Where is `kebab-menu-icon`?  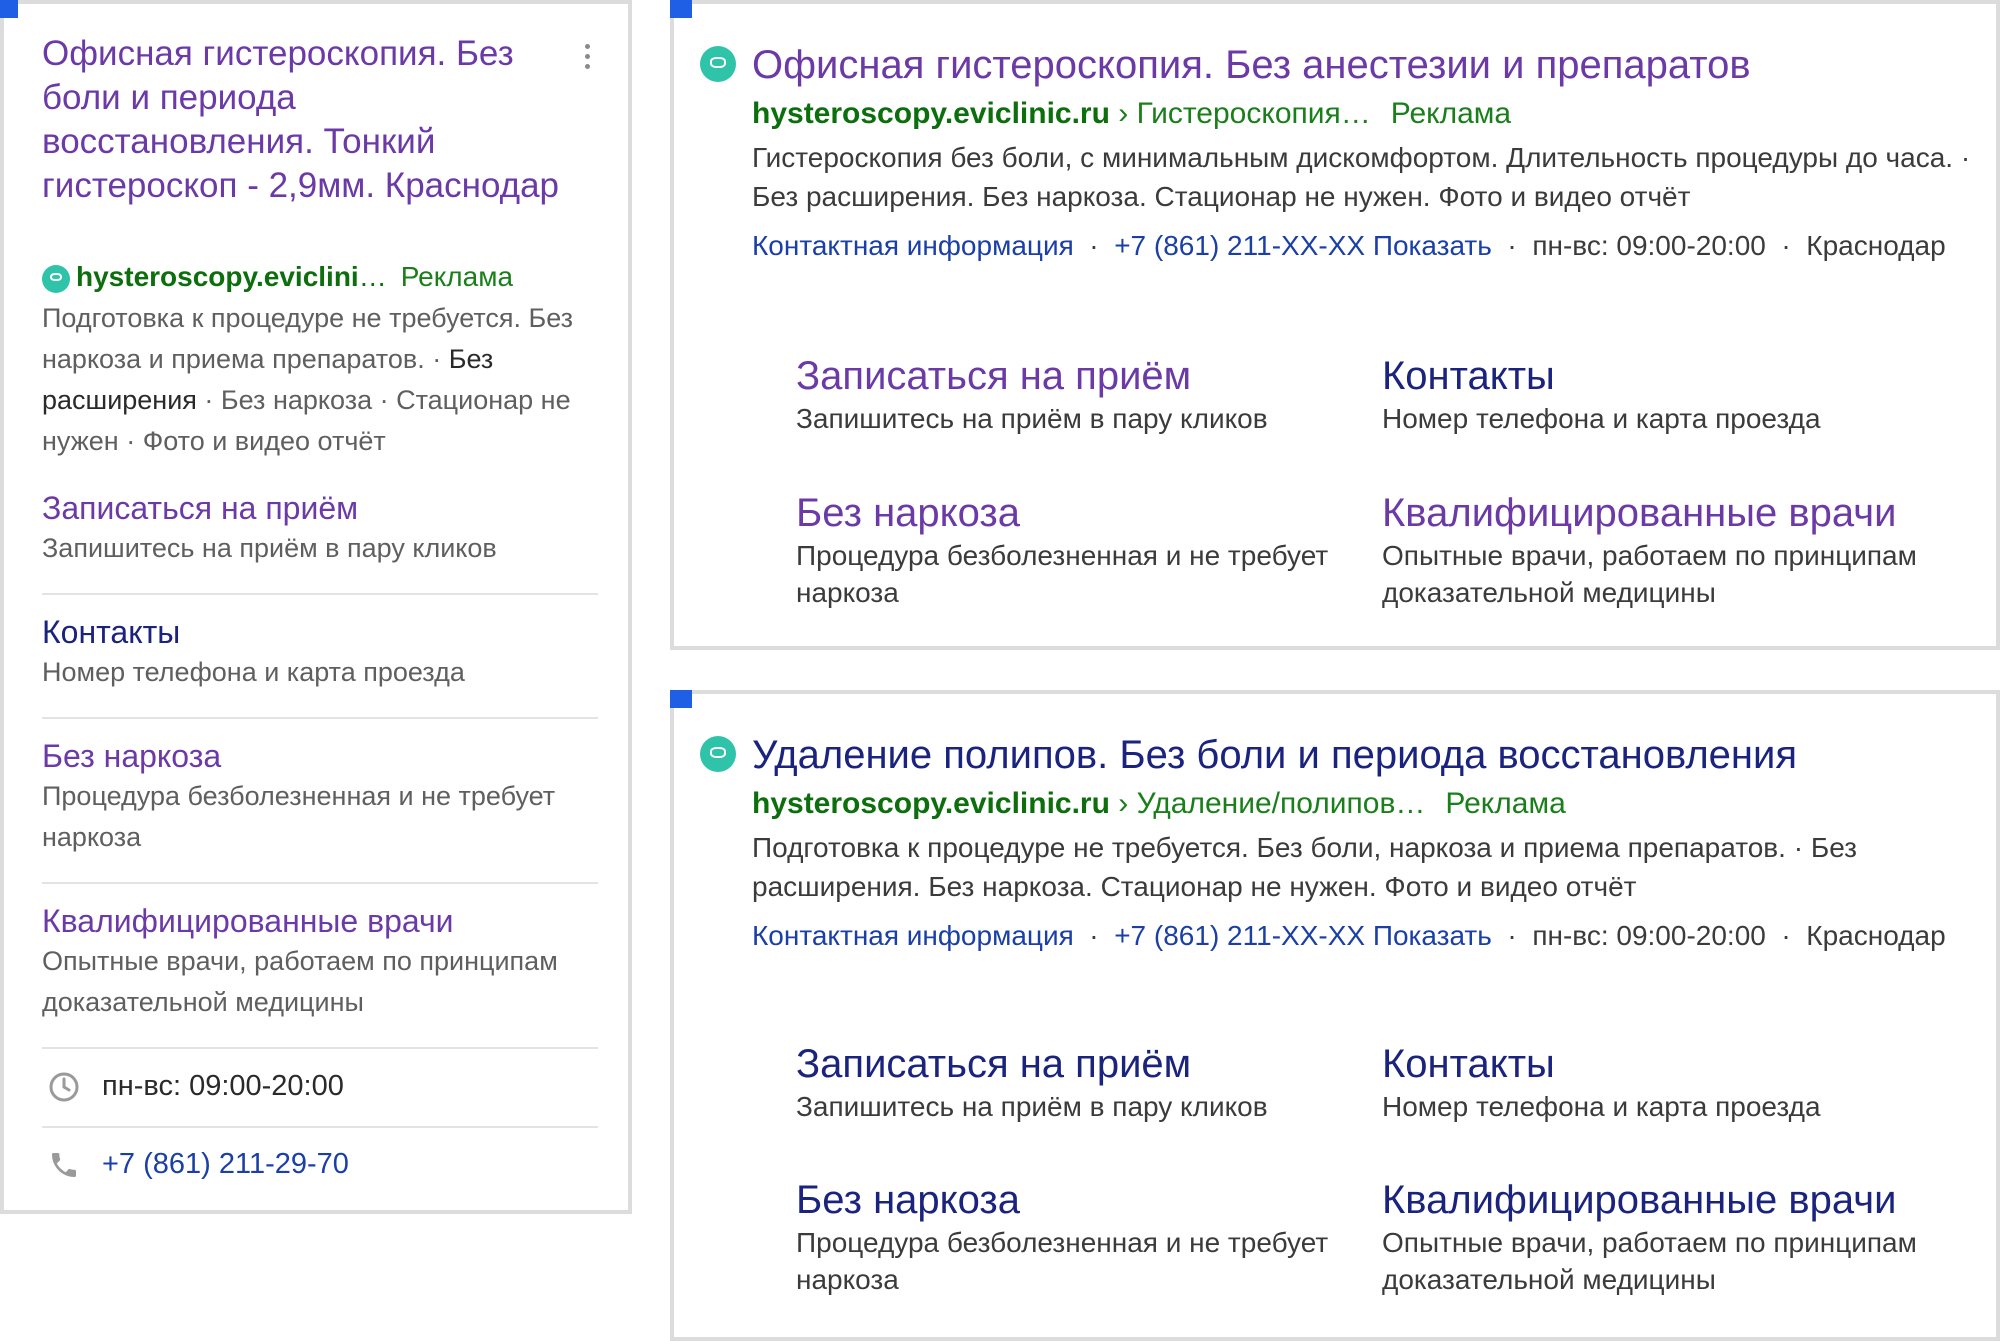
kebab-menu-icon is located at coordinates (588, 58).